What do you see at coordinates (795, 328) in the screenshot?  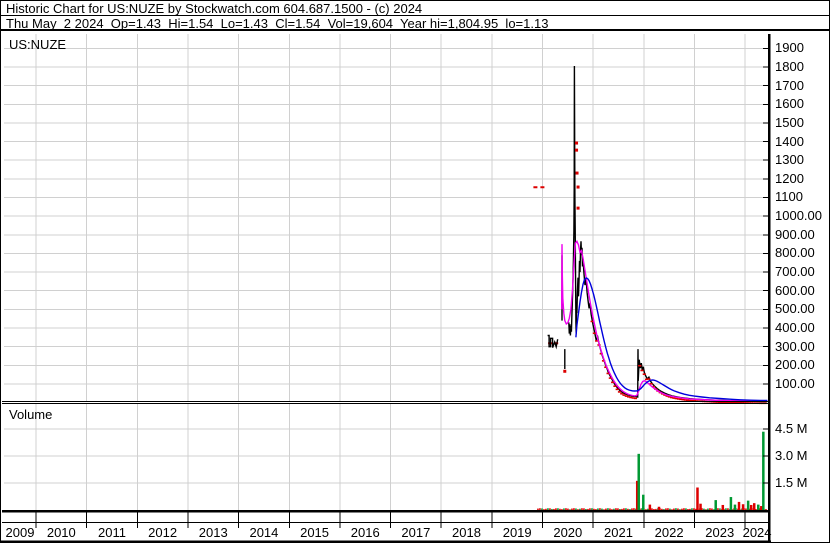 I see `price-axis-label: 400.00` at bounding box center [795, 328].